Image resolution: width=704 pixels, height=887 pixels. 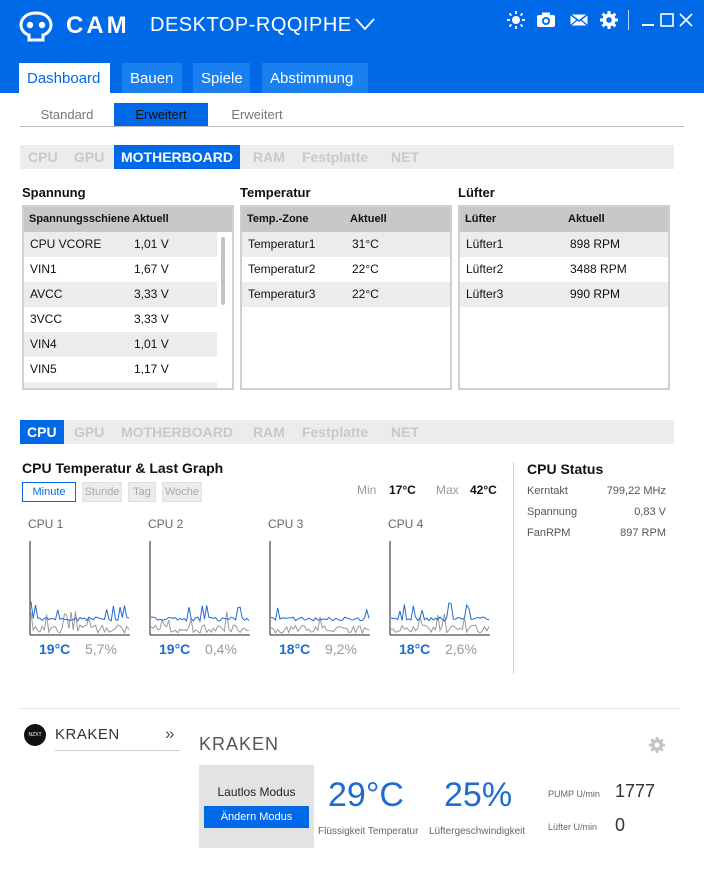 I want to click on max-value: 42°C, so click(x=483, y=490).